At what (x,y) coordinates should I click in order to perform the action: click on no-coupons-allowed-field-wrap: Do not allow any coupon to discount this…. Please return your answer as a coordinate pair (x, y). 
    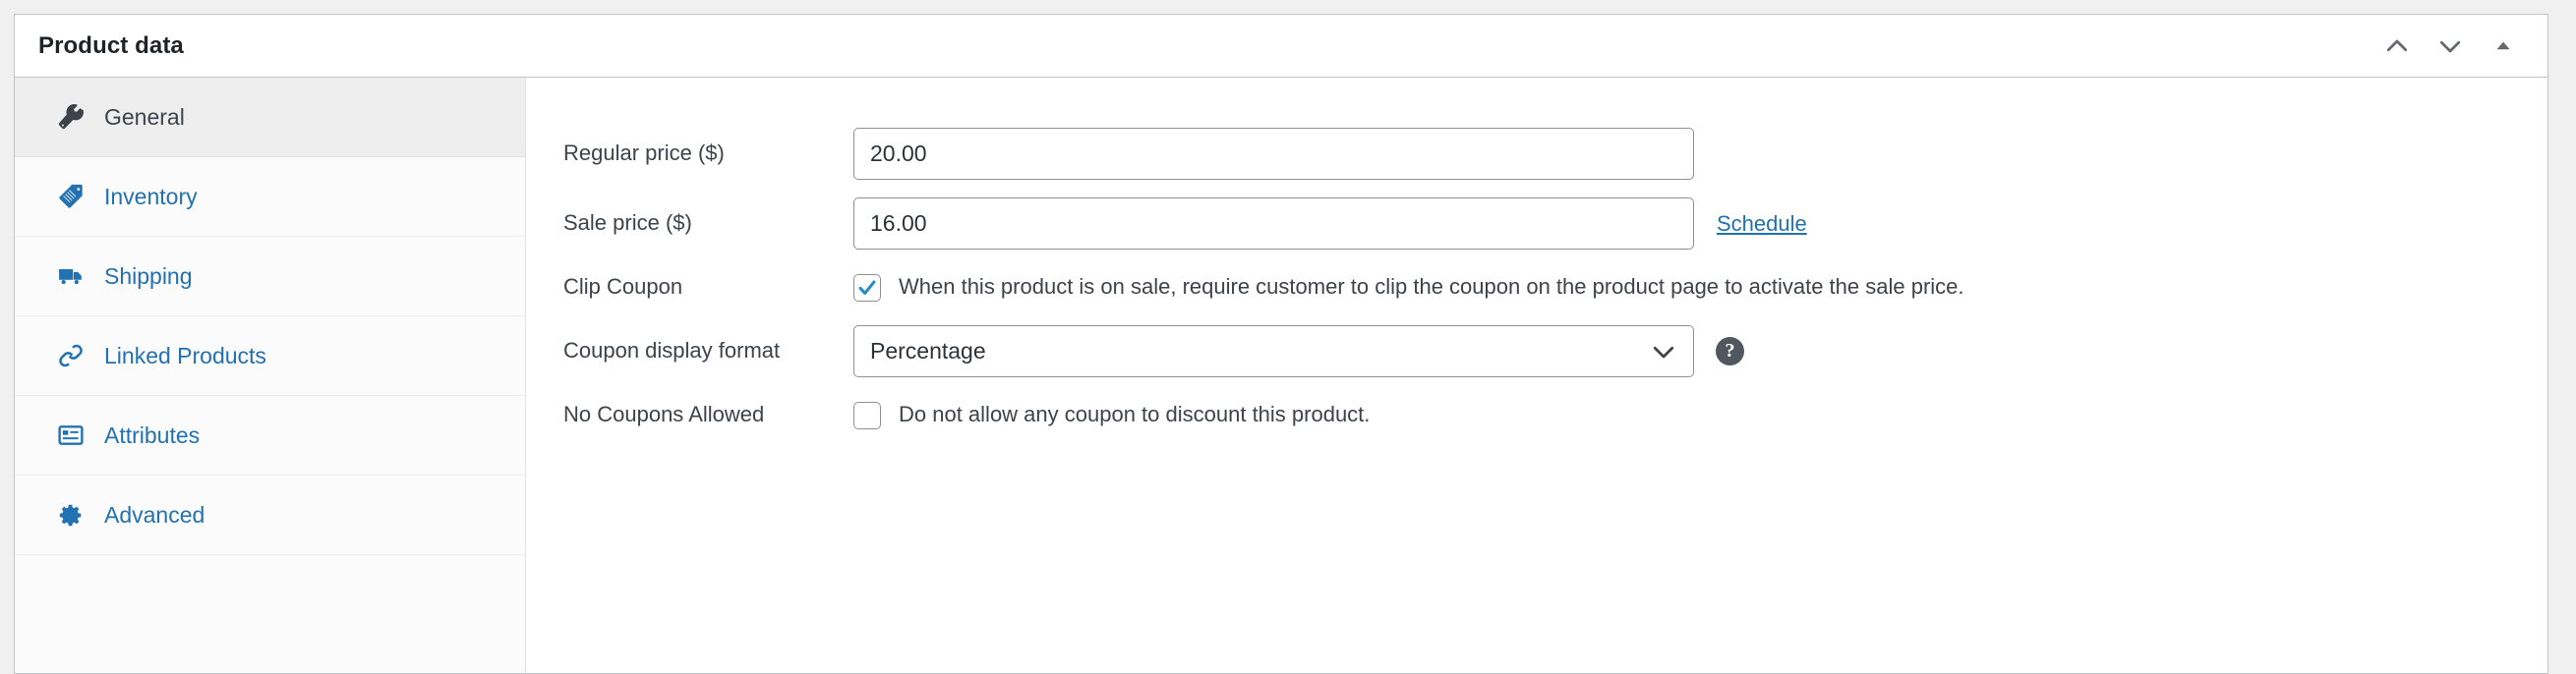
    Looking at the image, I should click on (1111, 415).